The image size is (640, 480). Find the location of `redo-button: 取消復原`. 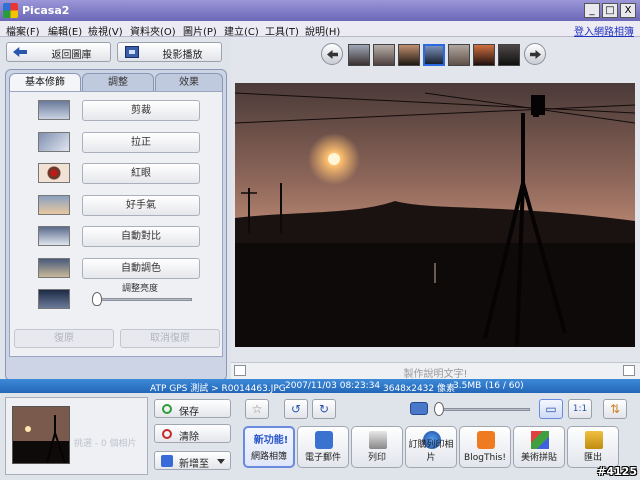

redo-button: 取消復原 is located at coordinates (170, 338).